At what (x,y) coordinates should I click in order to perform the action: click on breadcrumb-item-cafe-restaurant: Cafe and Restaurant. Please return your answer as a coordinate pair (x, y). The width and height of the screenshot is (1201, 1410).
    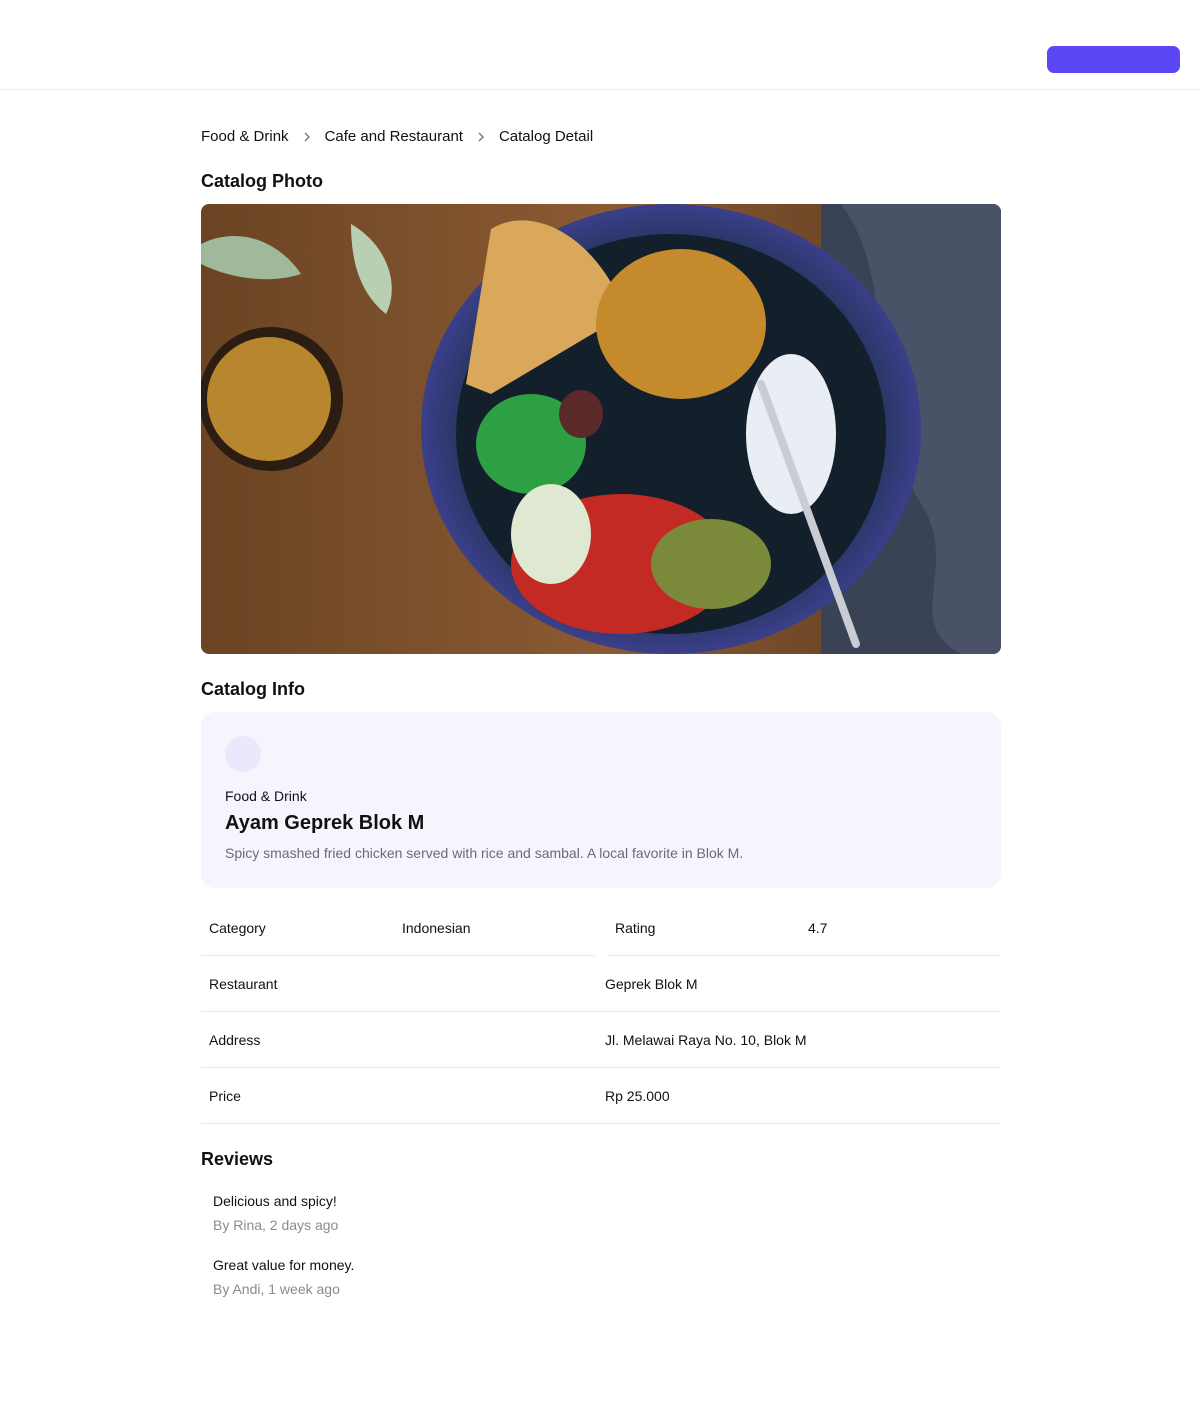
    Looking at the image, I should click on (394, 136).